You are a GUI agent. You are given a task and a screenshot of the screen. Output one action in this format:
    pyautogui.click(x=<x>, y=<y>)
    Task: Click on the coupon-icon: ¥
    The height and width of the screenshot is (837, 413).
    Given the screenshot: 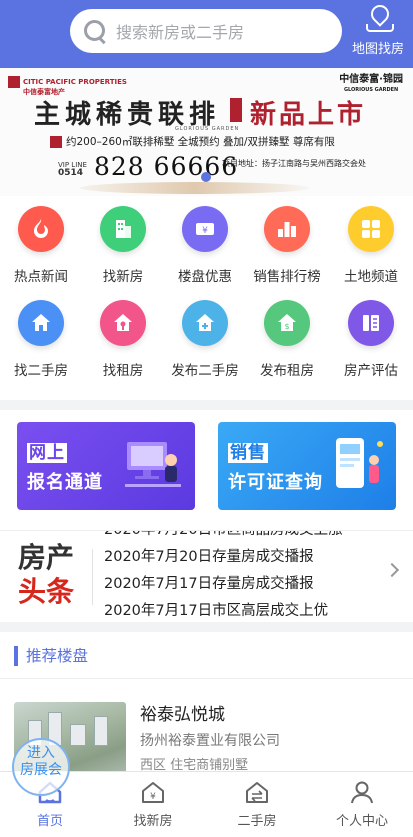 What is the action you would take?
    pyautogui.click(x=205, y=229)
    